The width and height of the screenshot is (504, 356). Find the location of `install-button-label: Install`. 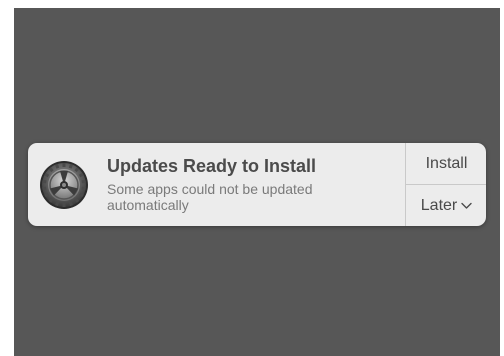

install-button-label: Install is located at coordinates (446, 163).